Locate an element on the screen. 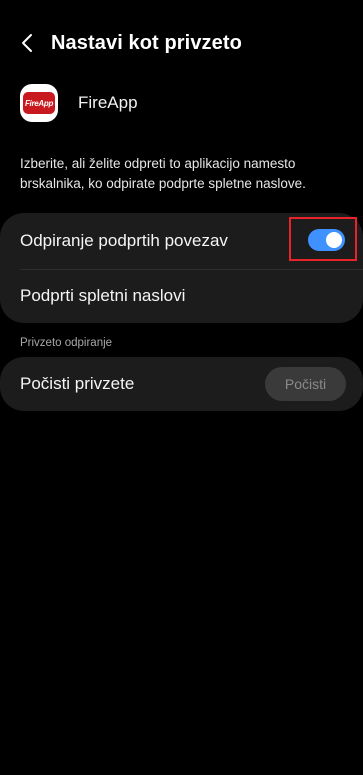 The height and width of the screenshot is (775, 363). fireapp-logo: FireApp is located at coordinates (39, 103).